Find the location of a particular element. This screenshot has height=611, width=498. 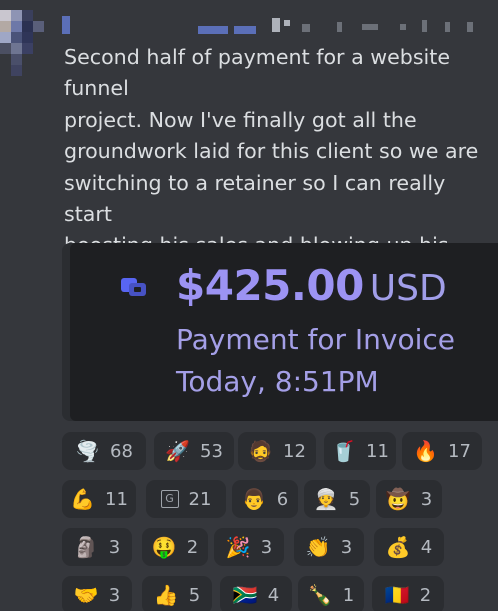

reaction-tornado: 🌪️ 68 is located at coordinates (104, 451).